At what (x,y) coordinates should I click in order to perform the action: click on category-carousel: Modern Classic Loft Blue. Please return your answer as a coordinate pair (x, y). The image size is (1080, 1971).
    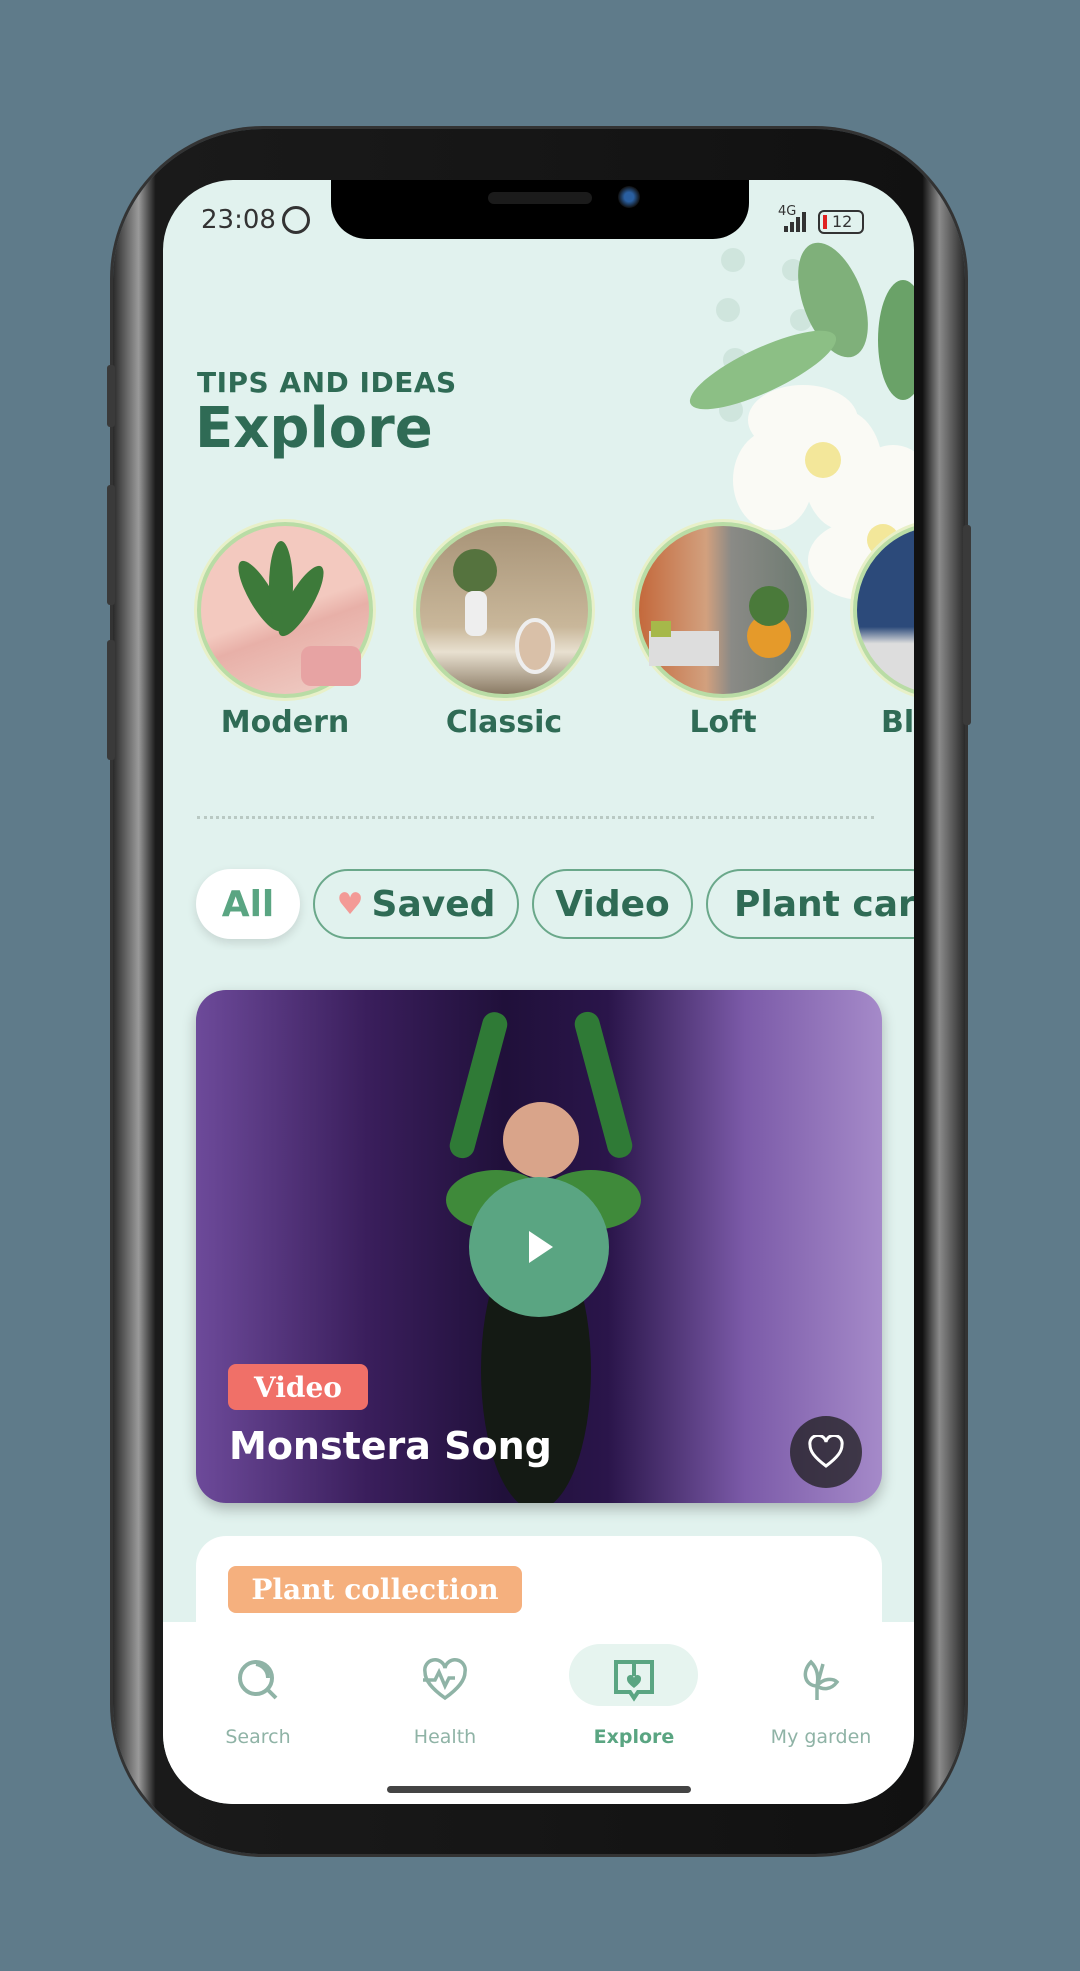
    Looking at the image, I should click on (538, 630).